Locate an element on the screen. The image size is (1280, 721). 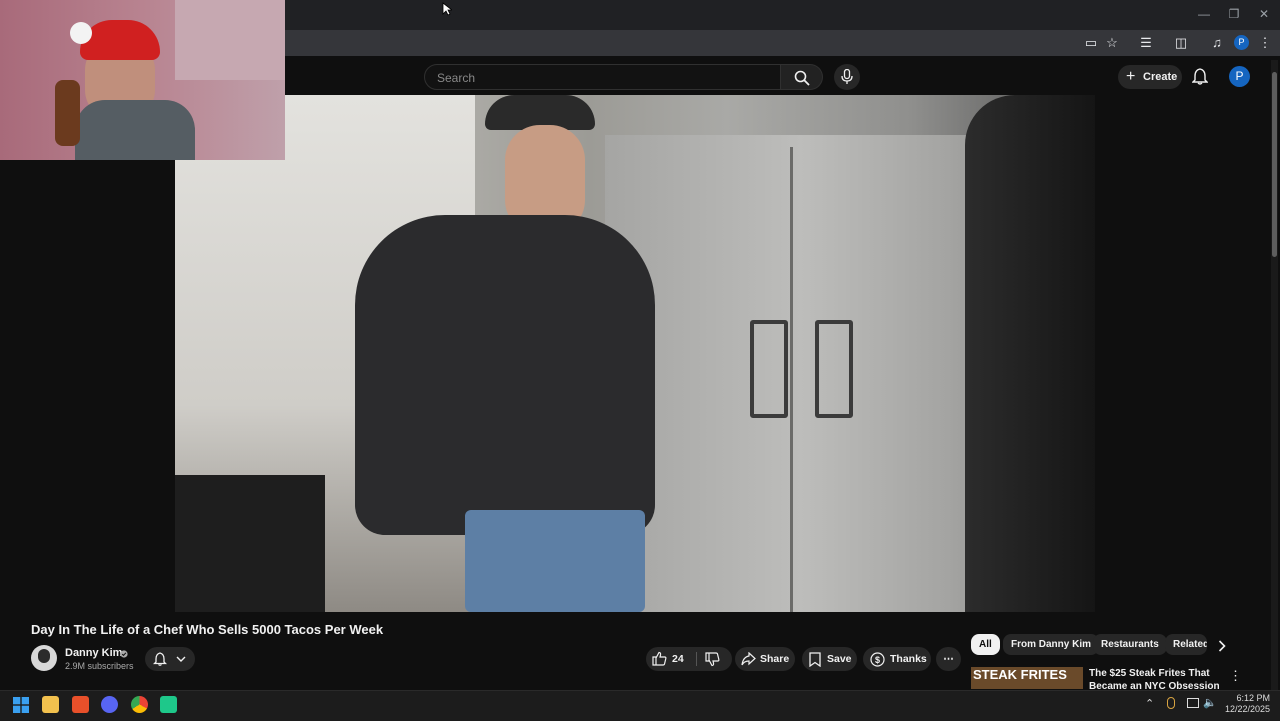
chef-jeans is located at coordinates (555, 561).